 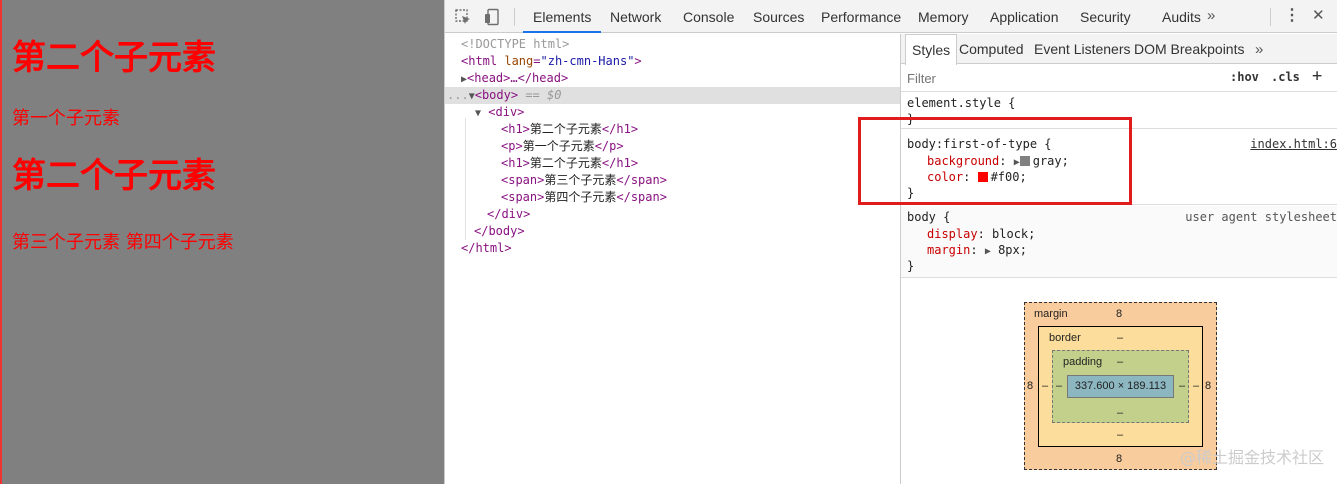 I want to click on dom-div-open: ▼ <div>, so click(x=499, y=112).